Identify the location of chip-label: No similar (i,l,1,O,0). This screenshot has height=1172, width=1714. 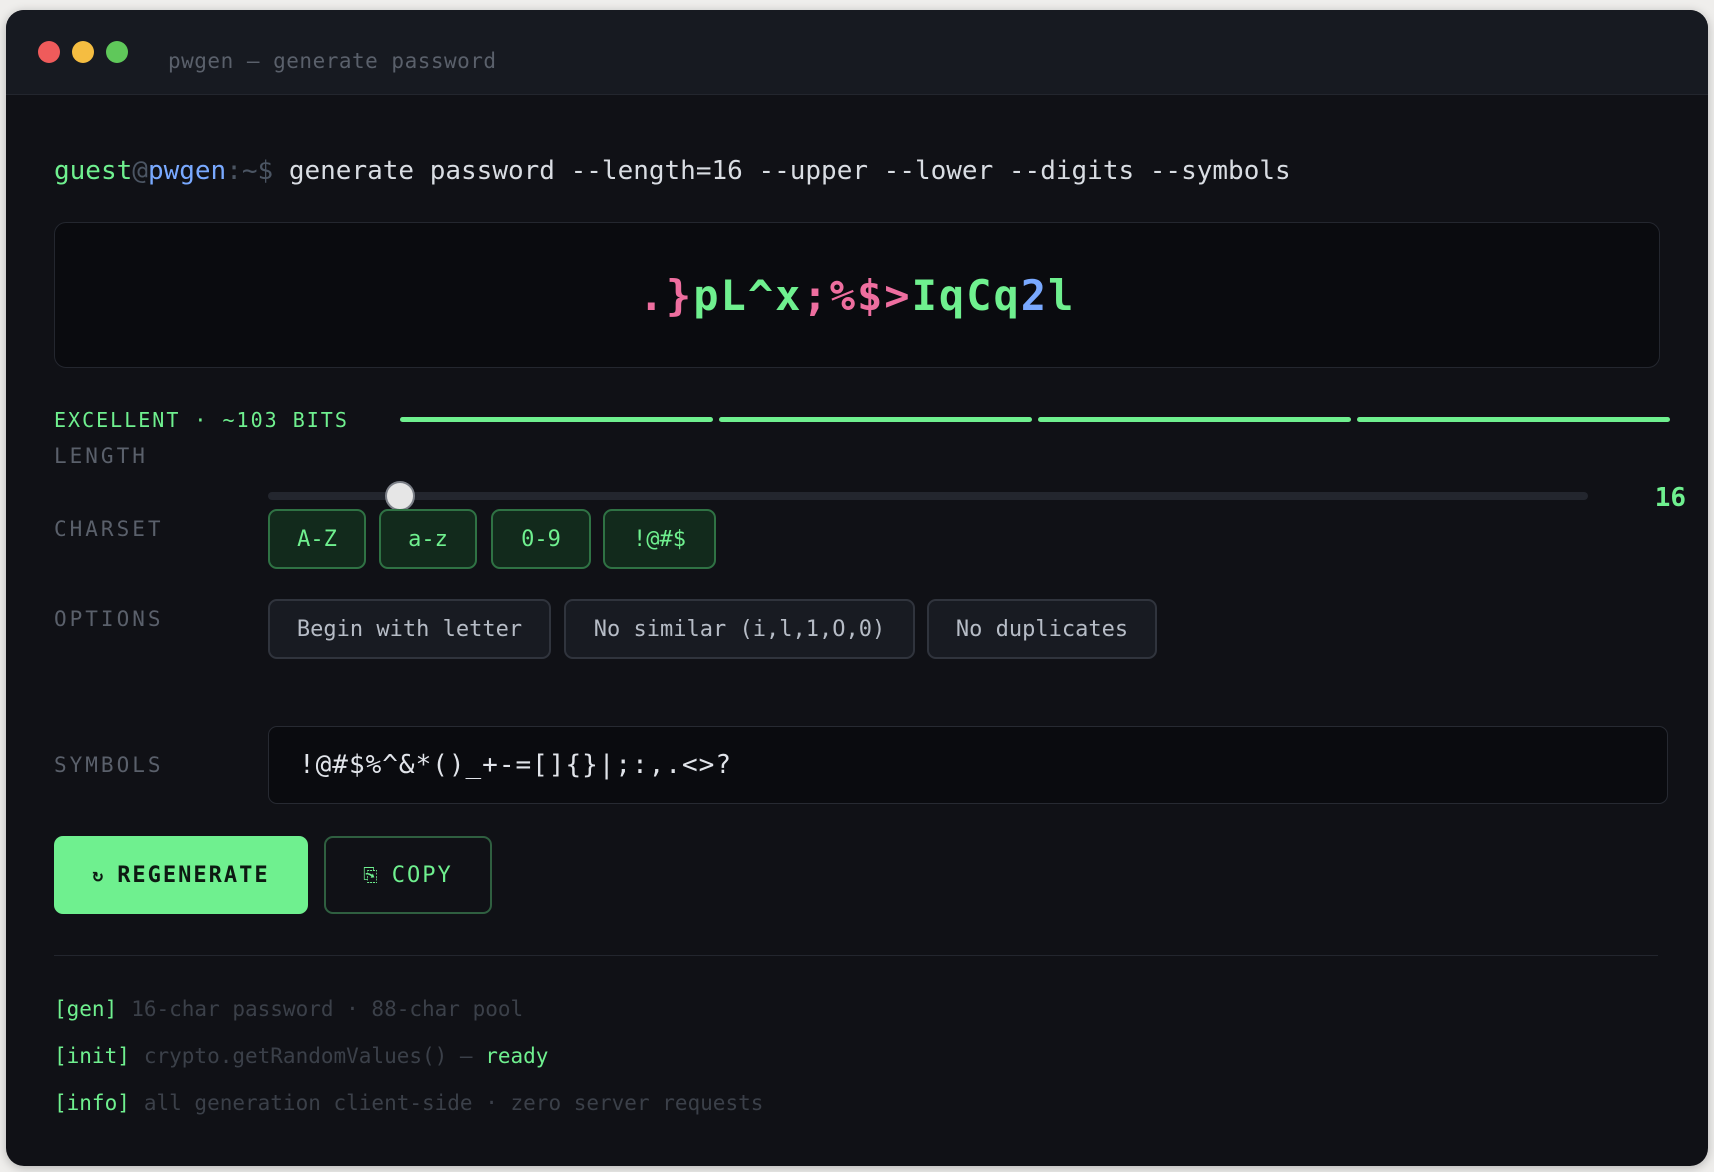
(739, 629).